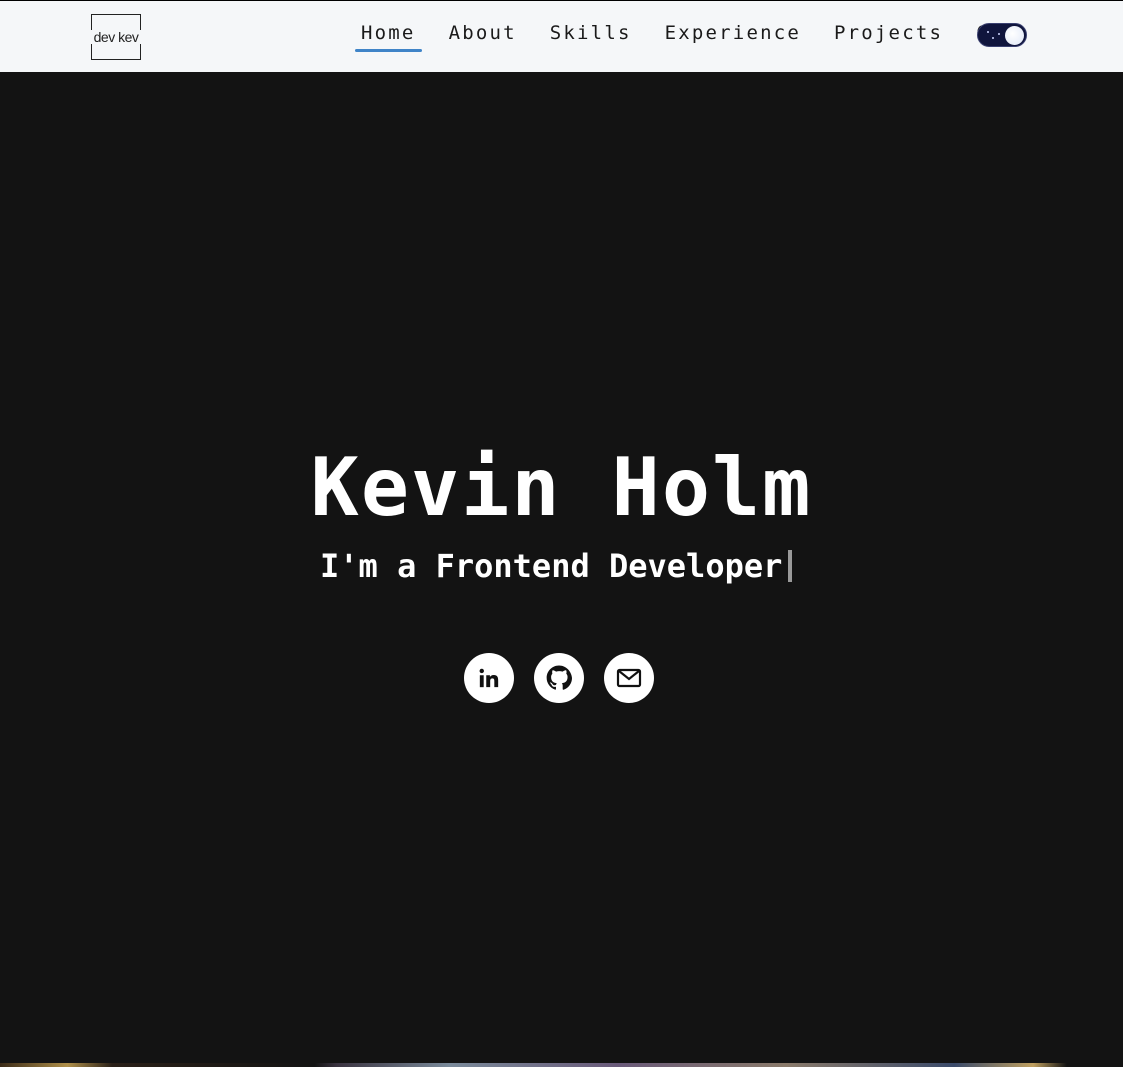 This screenshot has width=1123, height=1067. I want to click on github-link, so click(559, 678).